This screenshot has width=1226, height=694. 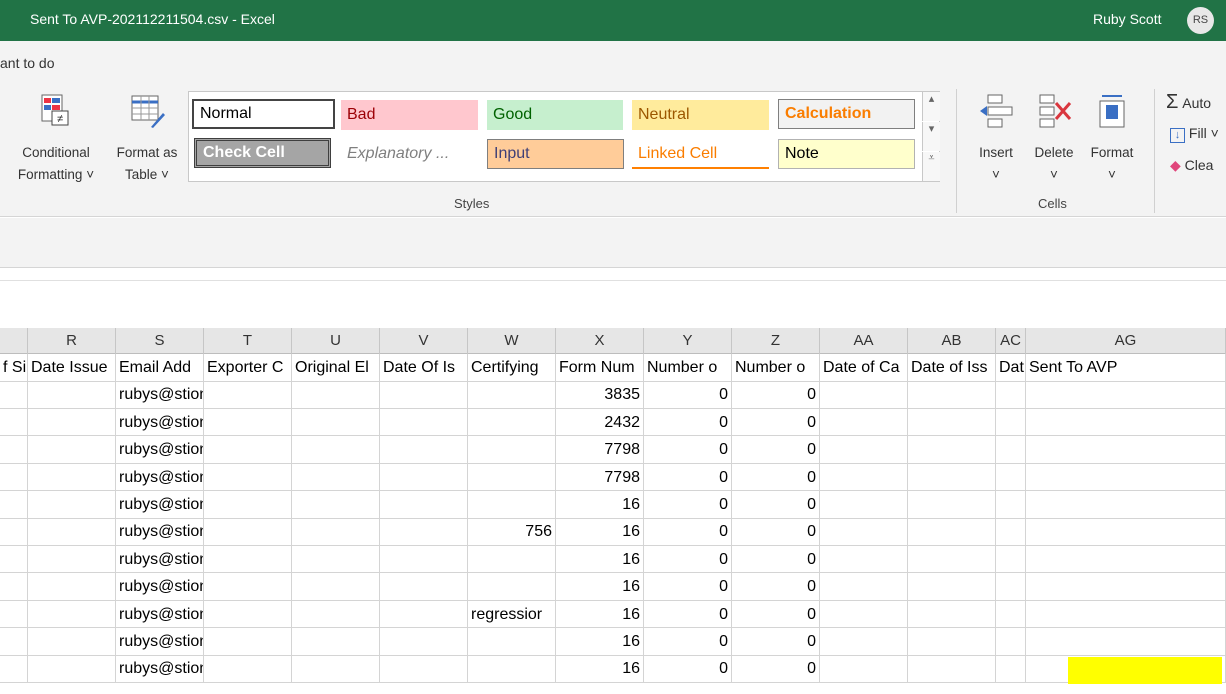 I want to click on column-header-z: Z, so click(x=776, y=341).